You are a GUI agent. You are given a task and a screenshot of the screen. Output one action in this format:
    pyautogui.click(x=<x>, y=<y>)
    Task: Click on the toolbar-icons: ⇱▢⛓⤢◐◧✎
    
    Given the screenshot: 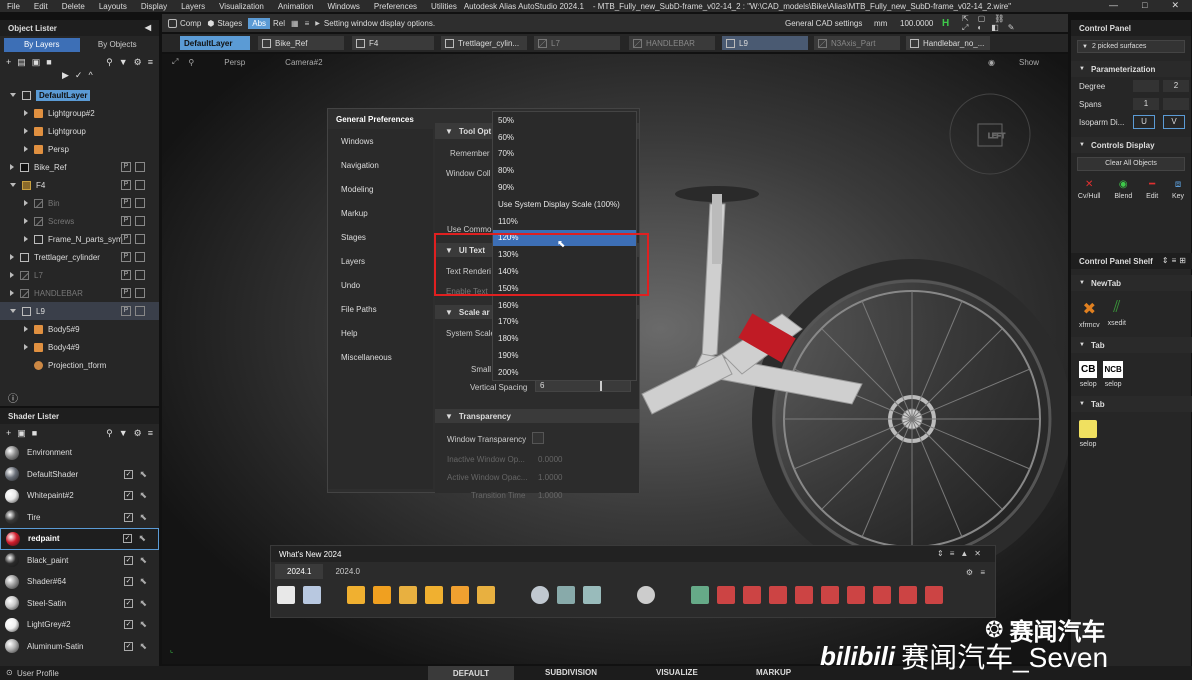 What is the action you would take?
    pyautogui.click(x=1015, y=23)
    